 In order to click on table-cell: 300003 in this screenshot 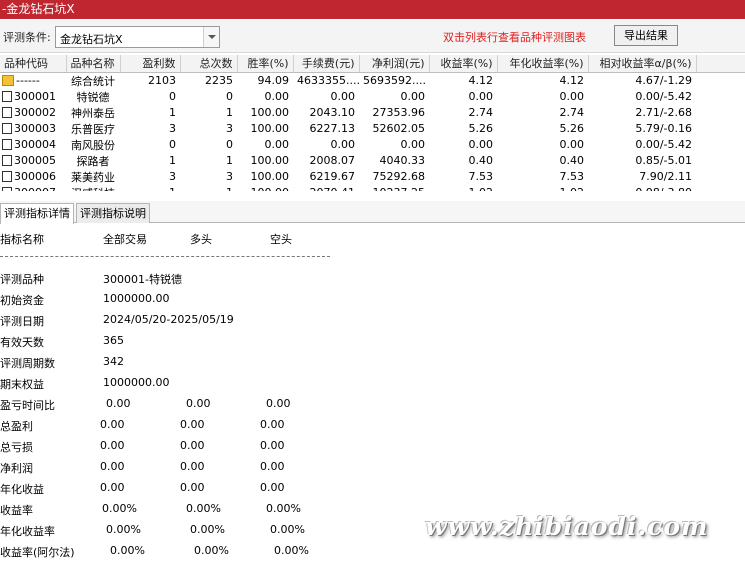, I will do `click(33, 129)`.